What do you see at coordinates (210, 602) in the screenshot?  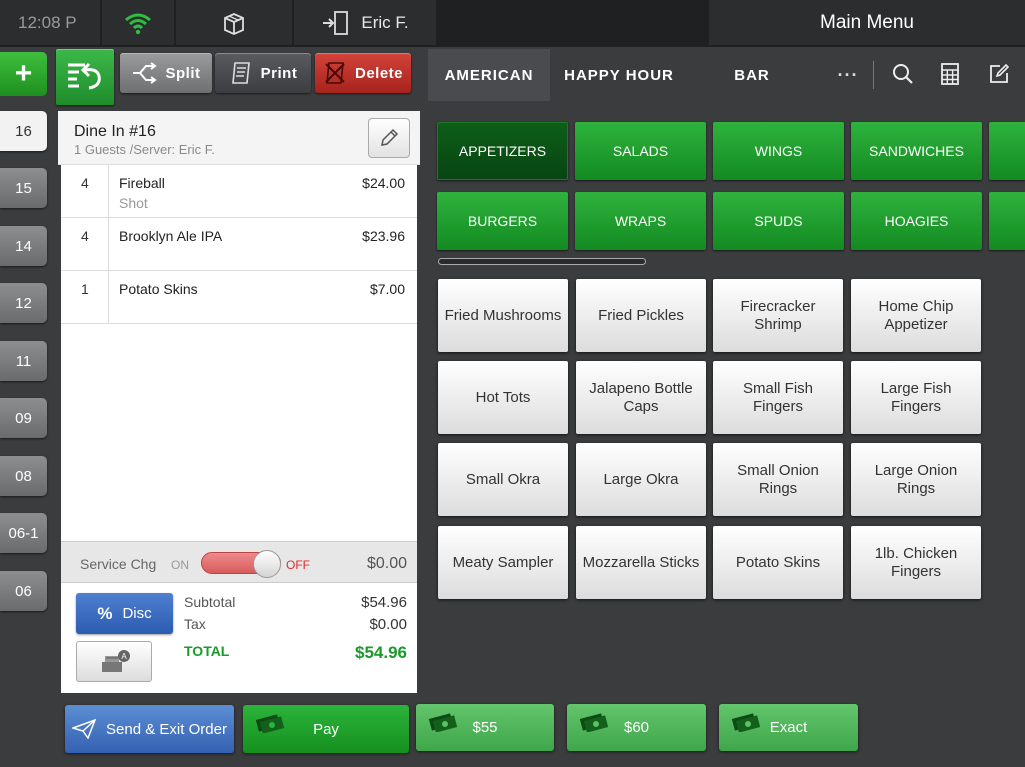 I see `subtotal-label: Subtotal` at bounding box center [210, 602].